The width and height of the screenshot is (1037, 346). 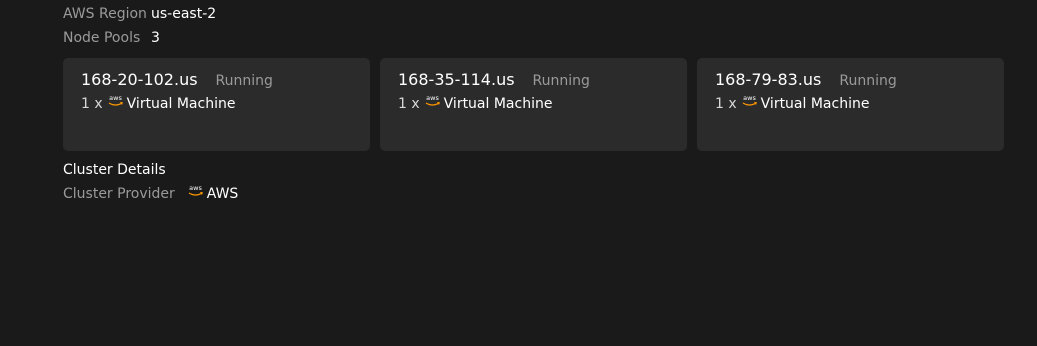 I want to click on aws-region-row: AWS Region us-east-2, so click(x=139, y=14).